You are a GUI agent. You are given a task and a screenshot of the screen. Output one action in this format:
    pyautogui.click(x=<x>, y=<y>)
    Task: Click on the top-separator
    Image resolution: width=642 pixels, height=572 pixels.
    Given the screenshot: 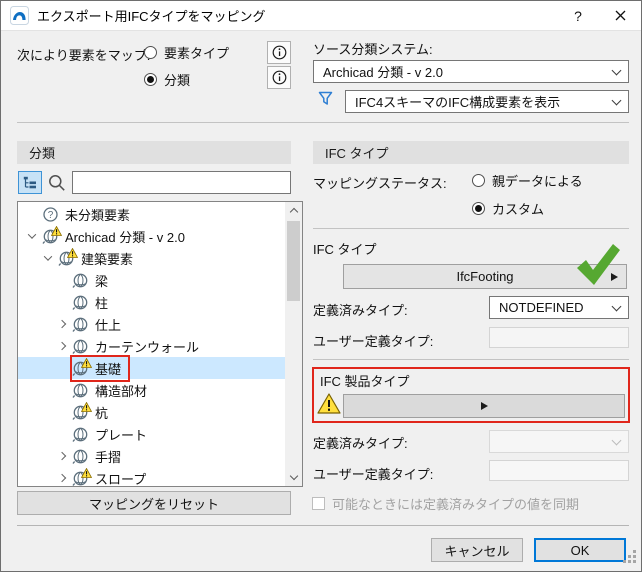 What is the action you would take?
    pyautogui.click(x=323, y=122)
    